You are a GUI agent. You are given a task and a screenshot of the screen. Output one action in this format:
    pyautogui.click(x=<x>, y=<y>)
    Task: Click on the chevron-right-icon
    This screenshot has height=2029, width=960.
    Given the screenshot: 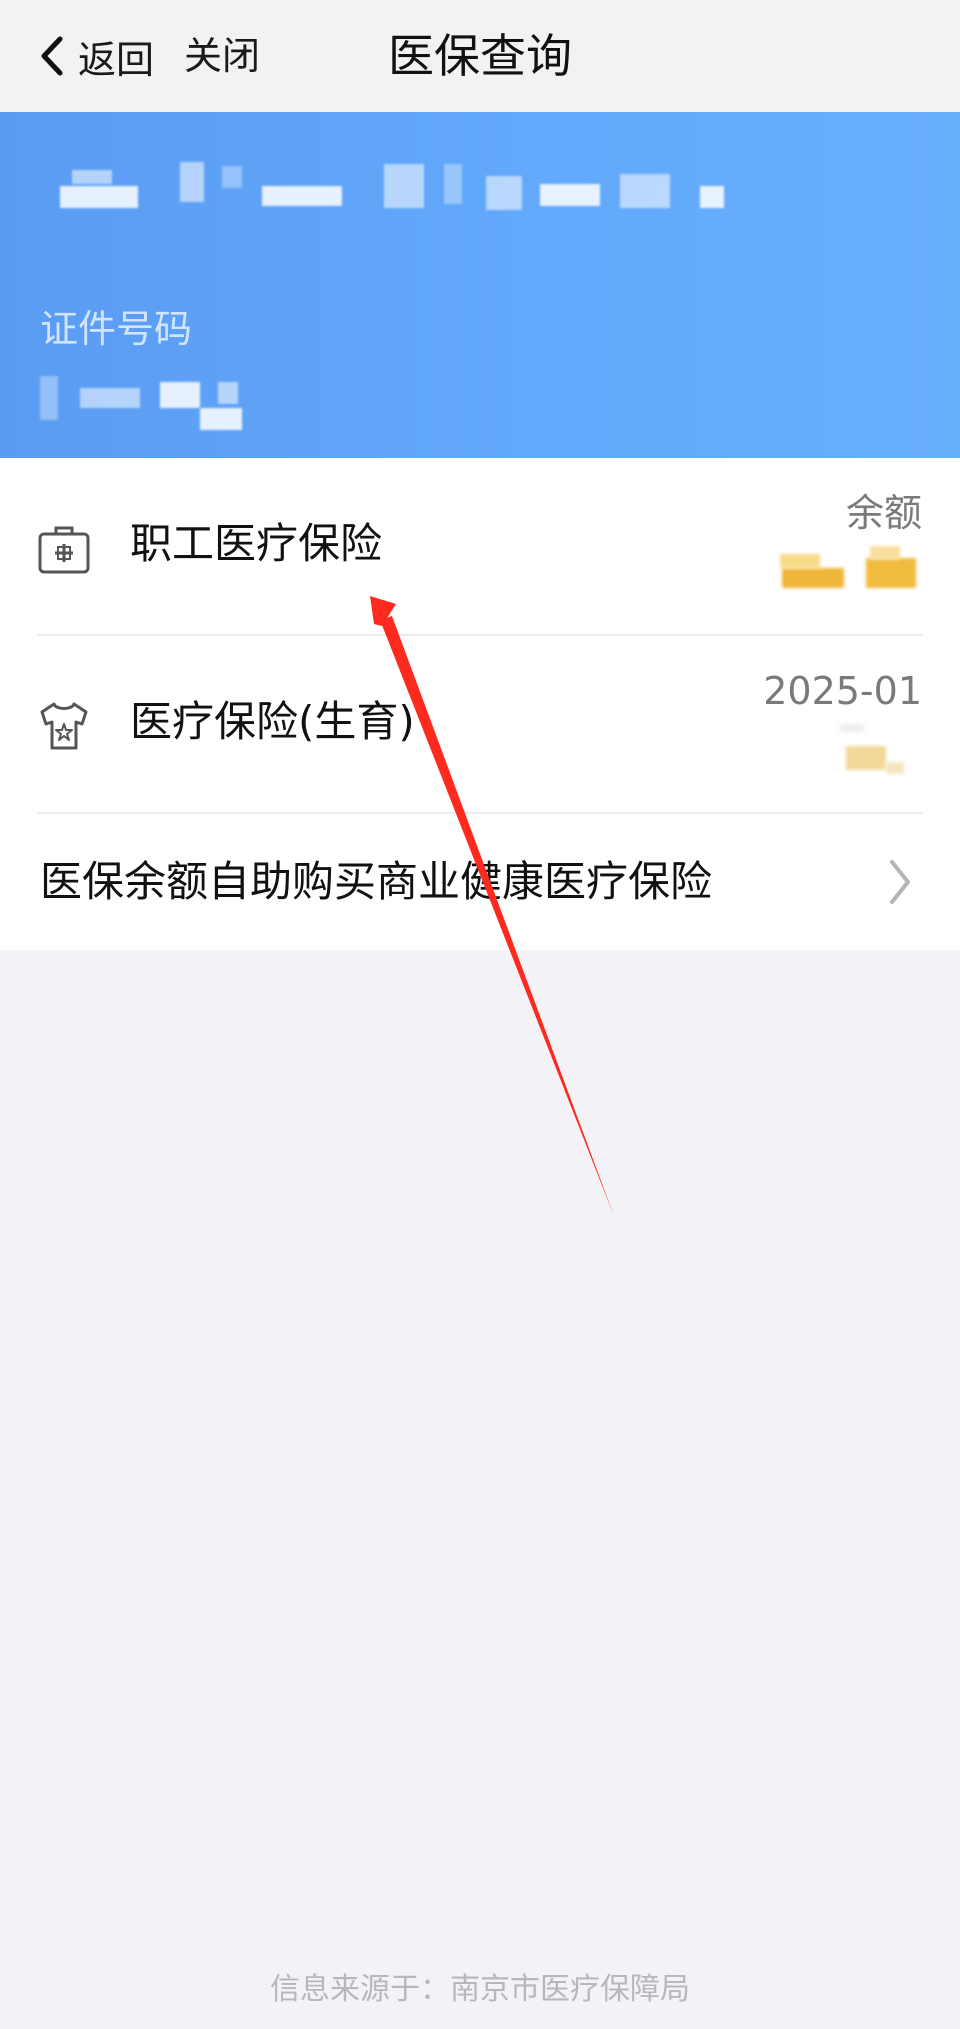 What is the action you would take?
    pyautogui.click(x=900, y=882)
    